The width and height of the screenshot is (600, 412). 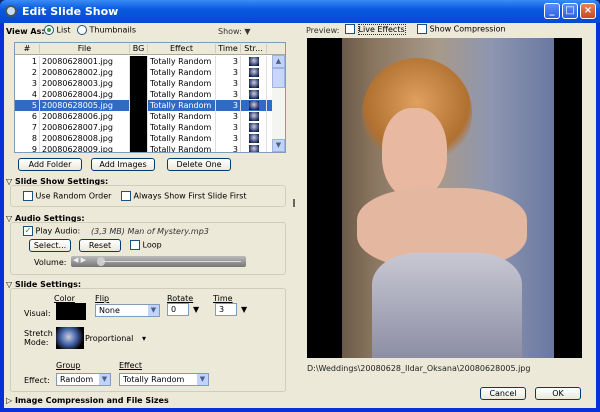 What do you see at coordinates (503, 393) in the screenshot?
I see `cancel-button: Cancel` at bounding box center [503, 393].